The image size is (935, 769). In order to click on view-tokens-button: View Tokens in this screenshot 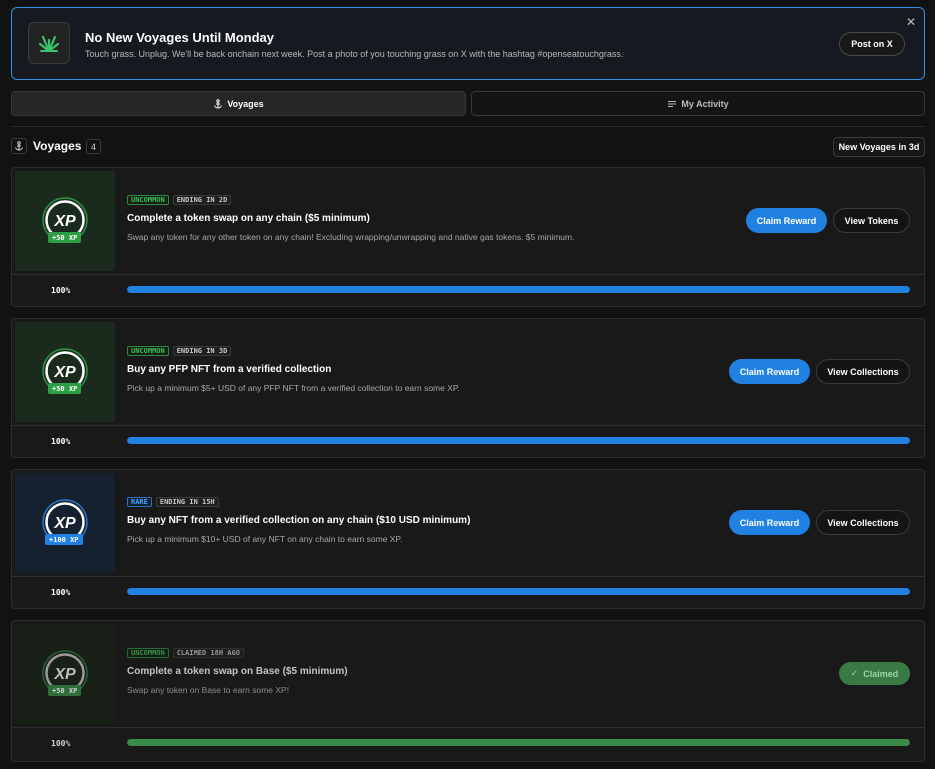, I will do `click(871, 220)`.